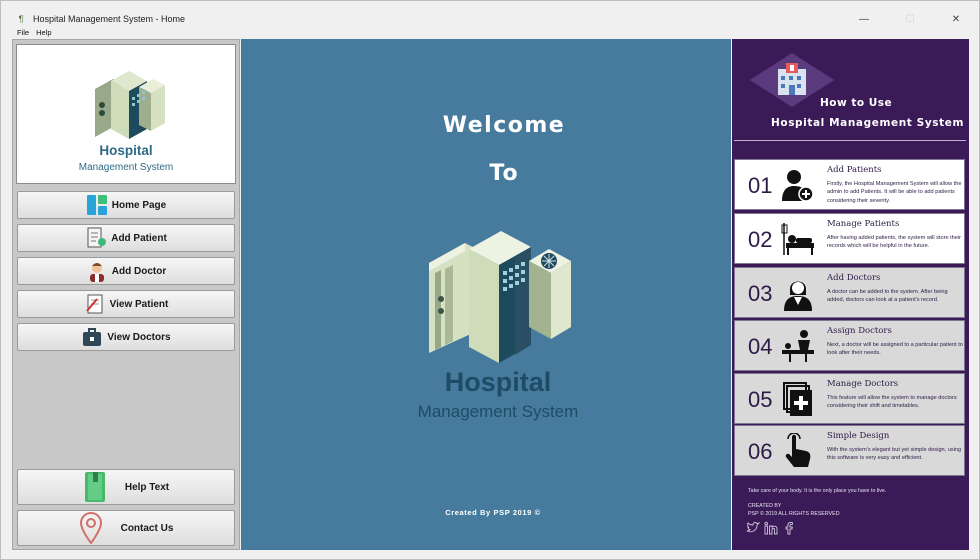 Image resolution: width=980 pixels, height=560 pixels. I want to click on step-number: 01, so click(760, 185).